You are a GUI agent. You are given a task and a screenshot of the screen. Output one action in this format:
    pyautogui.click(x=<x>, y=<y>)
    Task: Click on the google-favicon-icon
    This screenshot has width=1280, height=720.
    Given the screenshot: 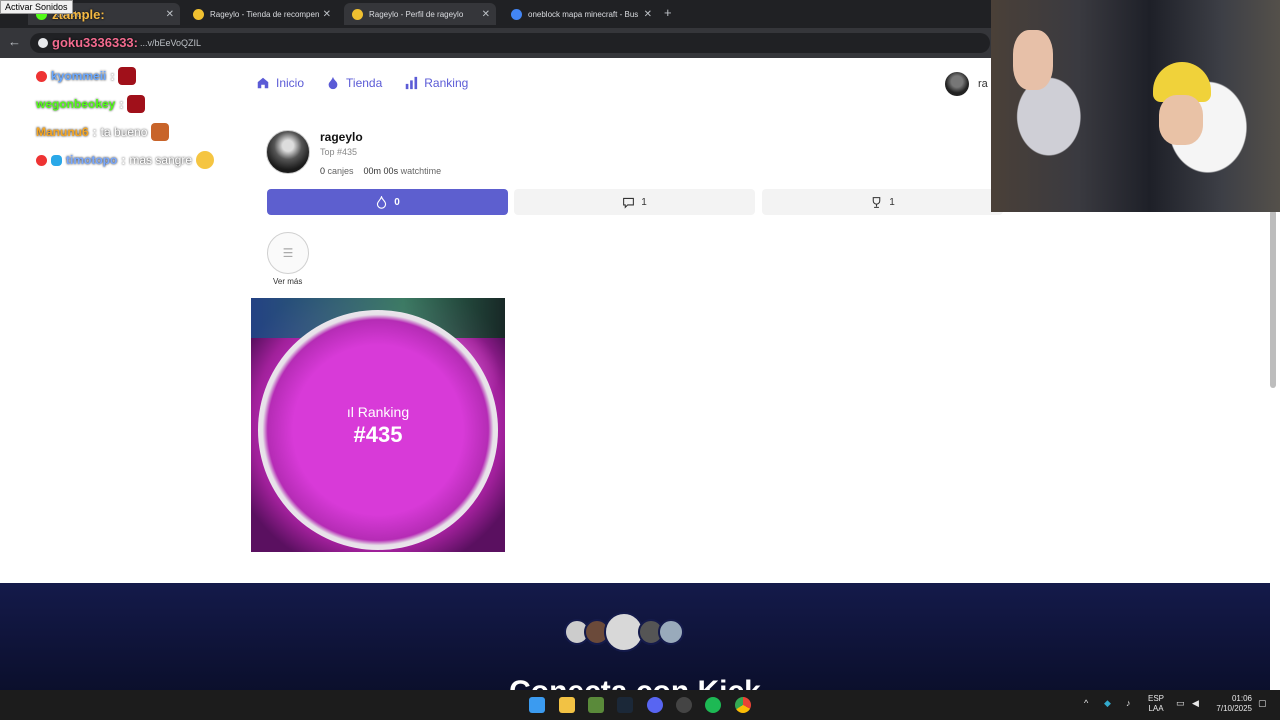 What is the action you would take?
    pyautogui.click(x=516, y=14)
    